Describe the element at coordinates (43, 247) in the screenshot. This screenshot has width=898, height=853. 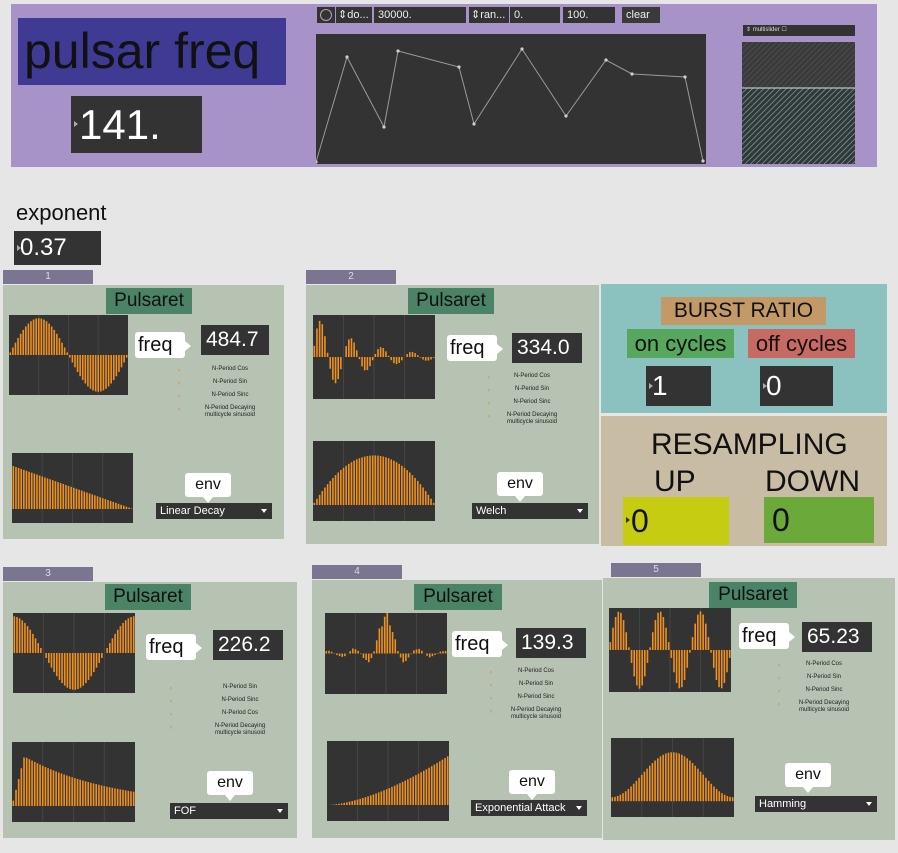
I see `exponent-value: 0.37` at that location.